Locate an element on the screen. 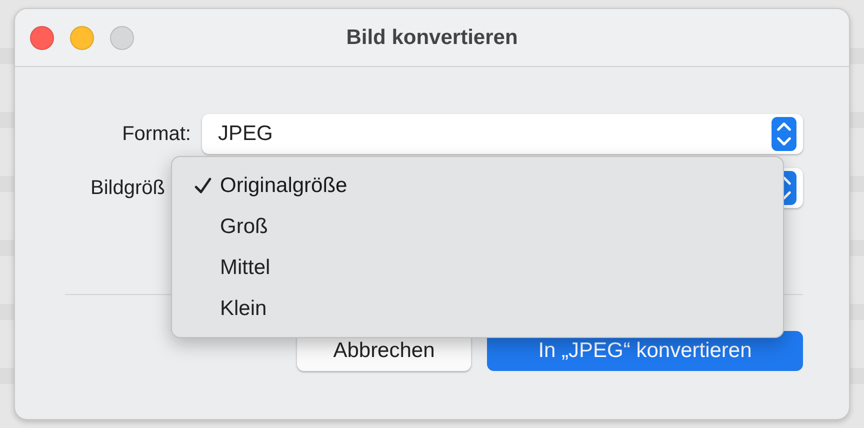 Image resolution: width=864 pixels, height=428 pixels. menu-item: Groß is located at coordinates (244, 226).